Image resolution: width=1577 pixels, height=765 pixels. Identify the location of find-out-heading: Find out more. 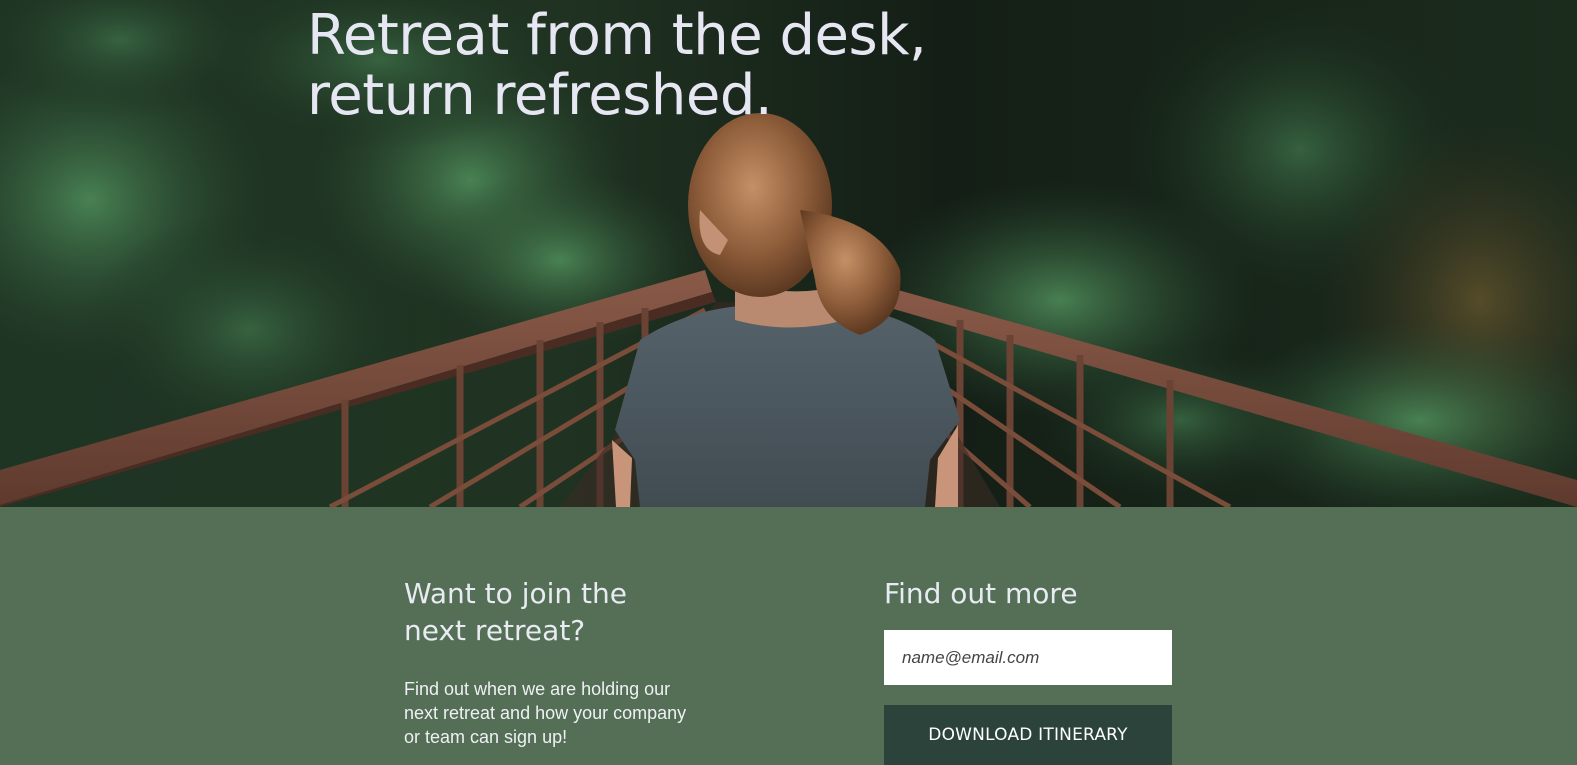
(981, 593).